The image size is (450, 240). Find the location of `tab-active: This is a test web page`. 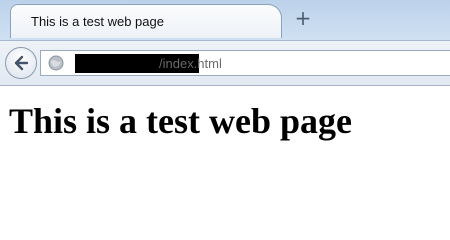

tab-active: This is a test web page is located at coordinates (146, 21).